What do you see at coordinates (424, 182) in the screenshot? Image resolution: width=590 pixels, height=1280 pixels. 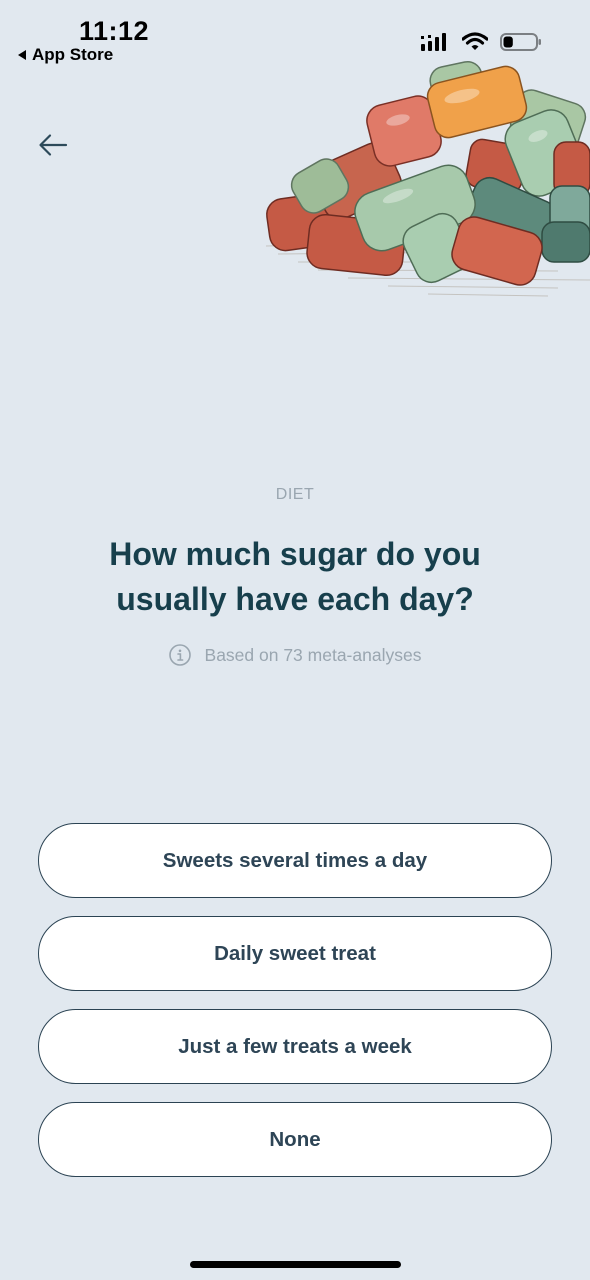 I see `gummy-candies-illustration` at bounding box center [424, 182].